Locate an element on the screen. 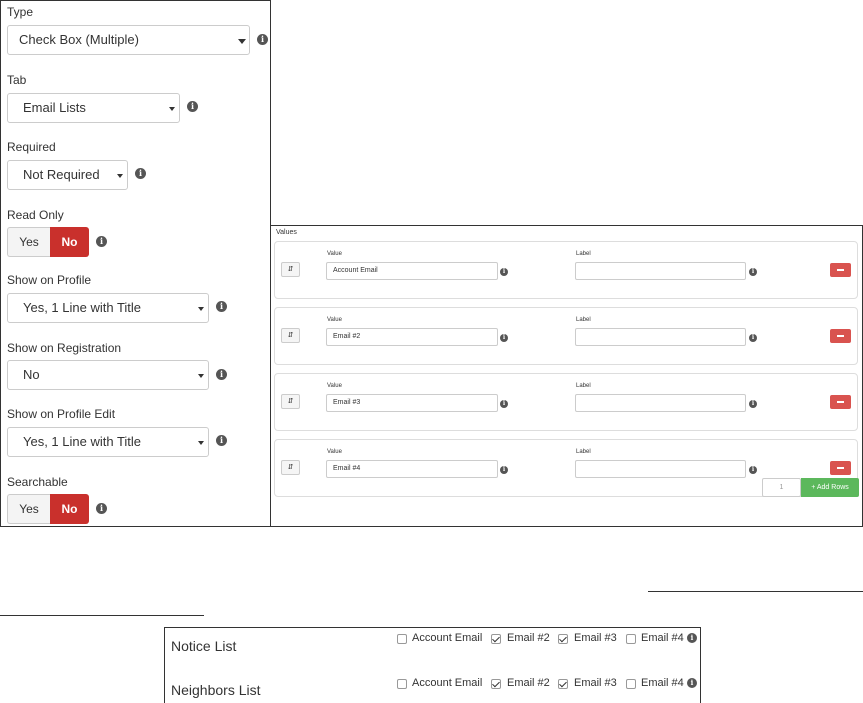 This screenshot has height=703, width=863. searchable-yes-button: Yes is located at coordinates (28, 509).